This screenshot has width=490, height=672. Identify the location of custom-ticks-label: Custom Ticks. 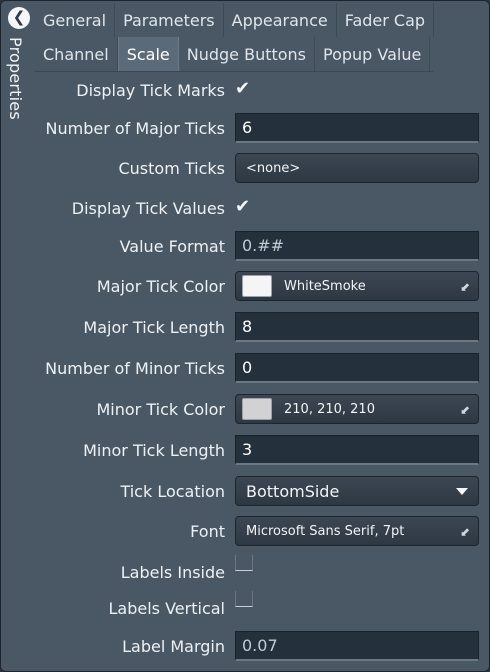
(171, 168).